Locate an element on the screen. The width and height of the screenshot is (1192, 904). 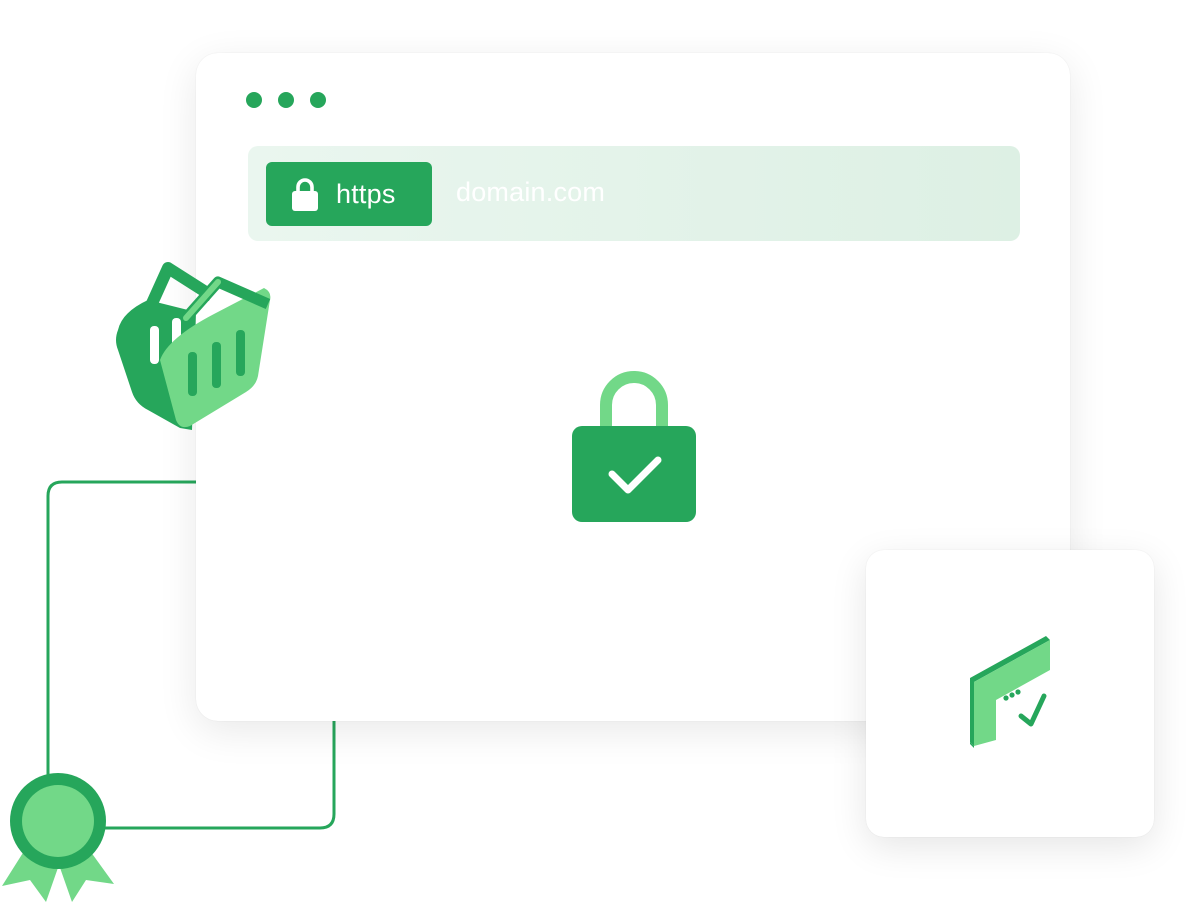
certificate-card is located at coordinates (1010, 693).